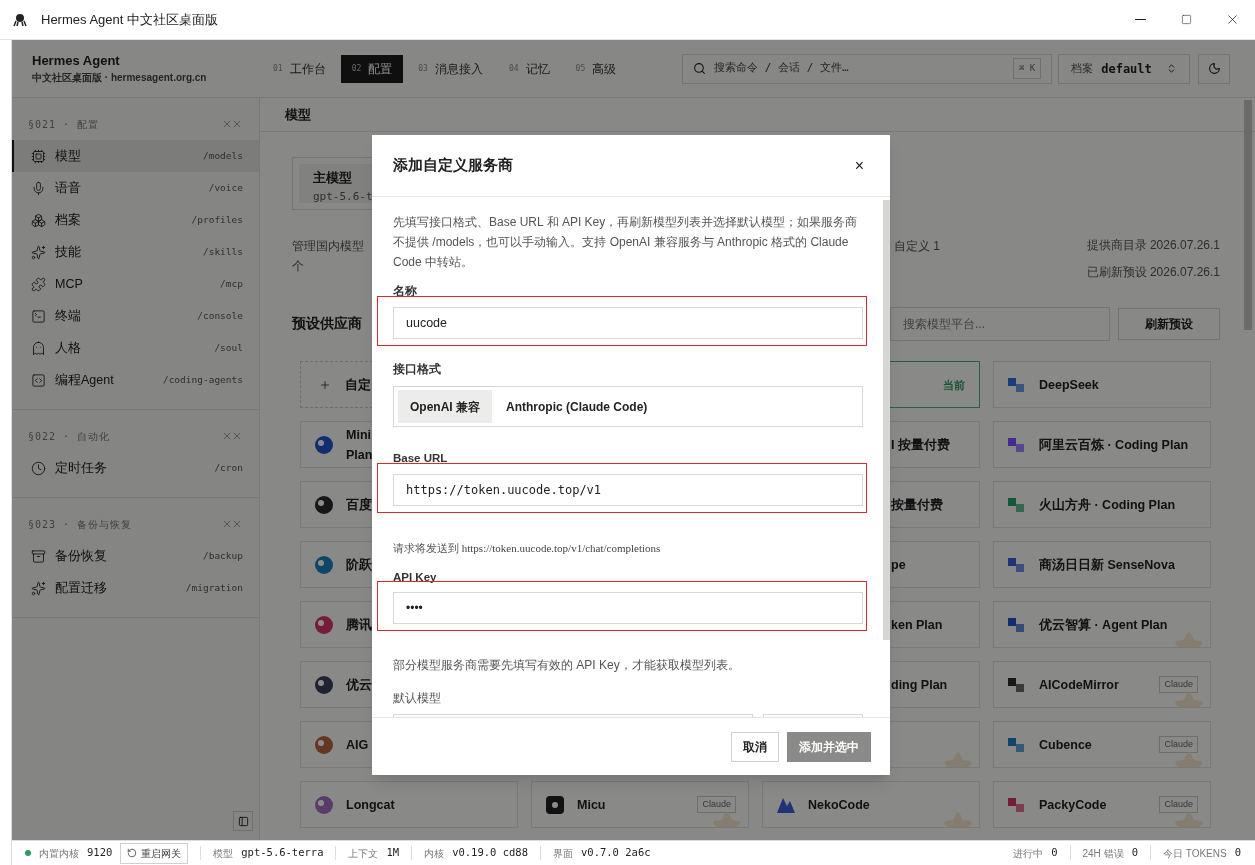 This screenshot has height=865, width=1255. I want to click on sidebar-item: 编程Agent /coding-agents, so click(135, 380).